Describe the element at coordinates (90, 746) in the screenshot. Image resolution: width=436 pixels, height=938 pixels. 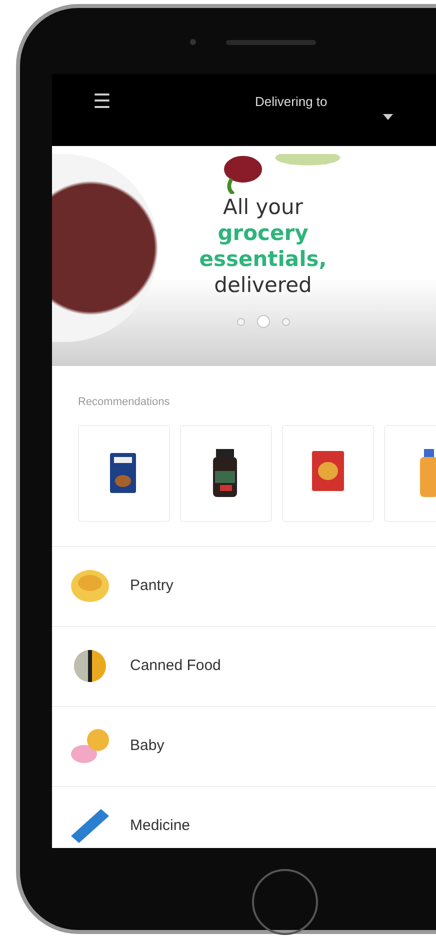
I see `baby-icon` at that location.